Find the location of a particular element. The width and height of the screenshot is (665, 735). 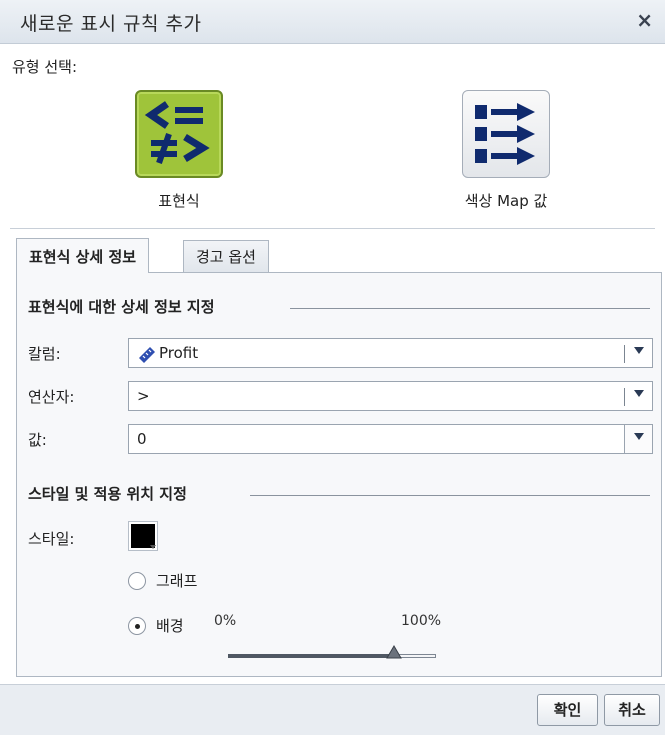

expression-section-title: 표현식에 대한 상세 정보 지정 is located at coordinates (121, 307).